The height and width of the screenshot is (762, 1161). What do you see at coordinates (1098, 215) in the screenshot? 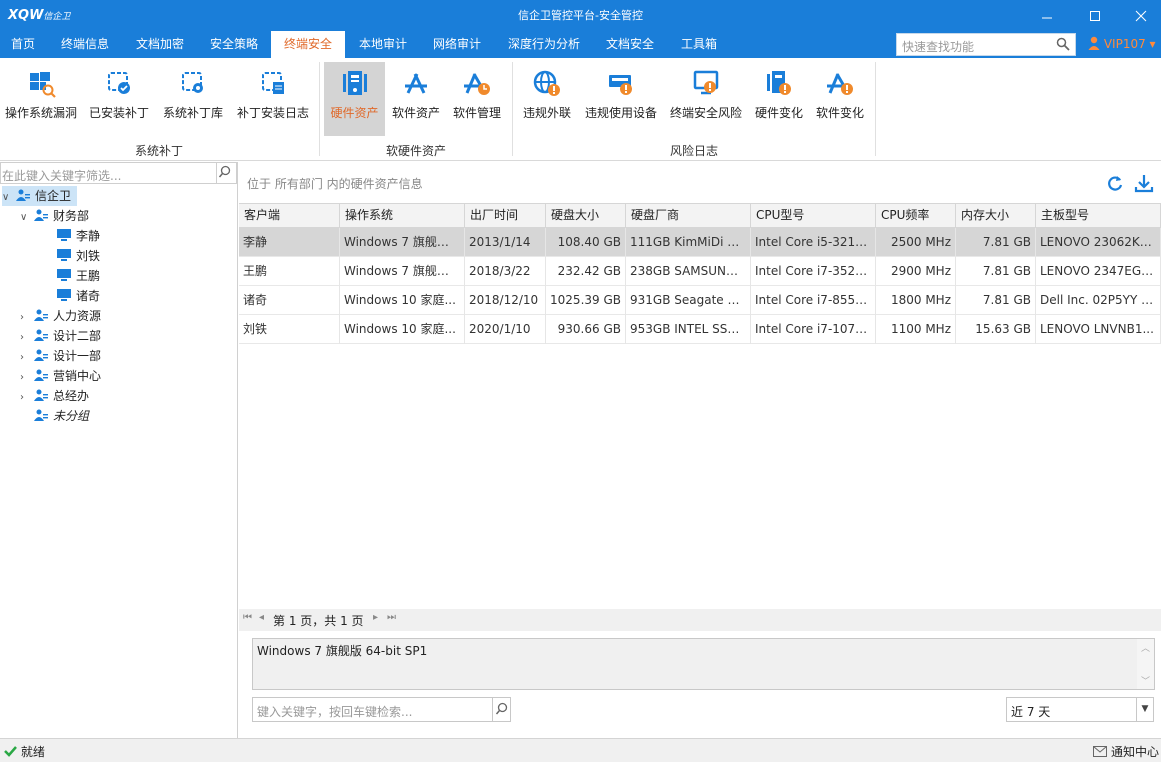
I see `column-header: 主板型号` at bounding box center [1098, 215].